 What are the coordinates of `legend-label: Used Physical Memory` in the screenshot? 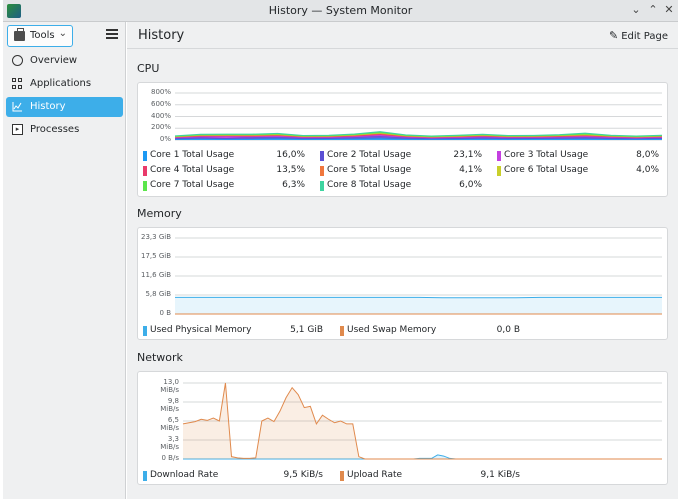 It's located at (201, 330).